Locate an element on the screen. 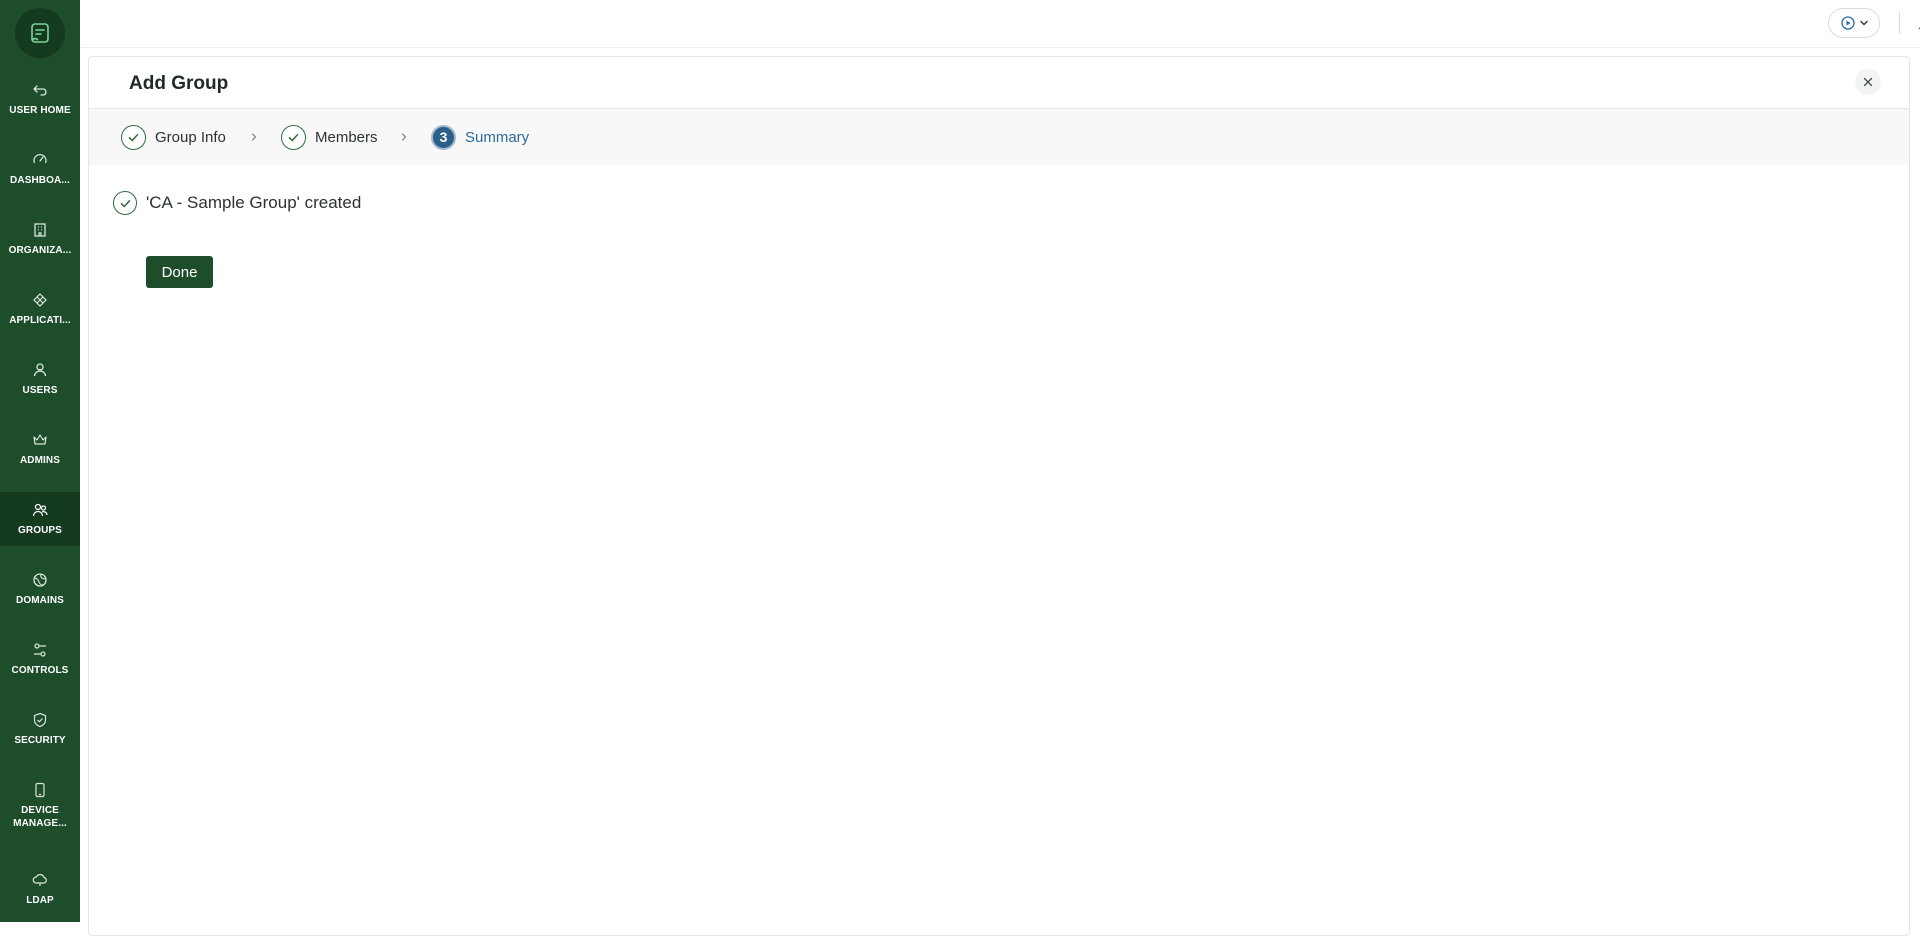 The width and height of the screenshot is (1920, 936). step-members: Members is located at coordinates (329, 137).